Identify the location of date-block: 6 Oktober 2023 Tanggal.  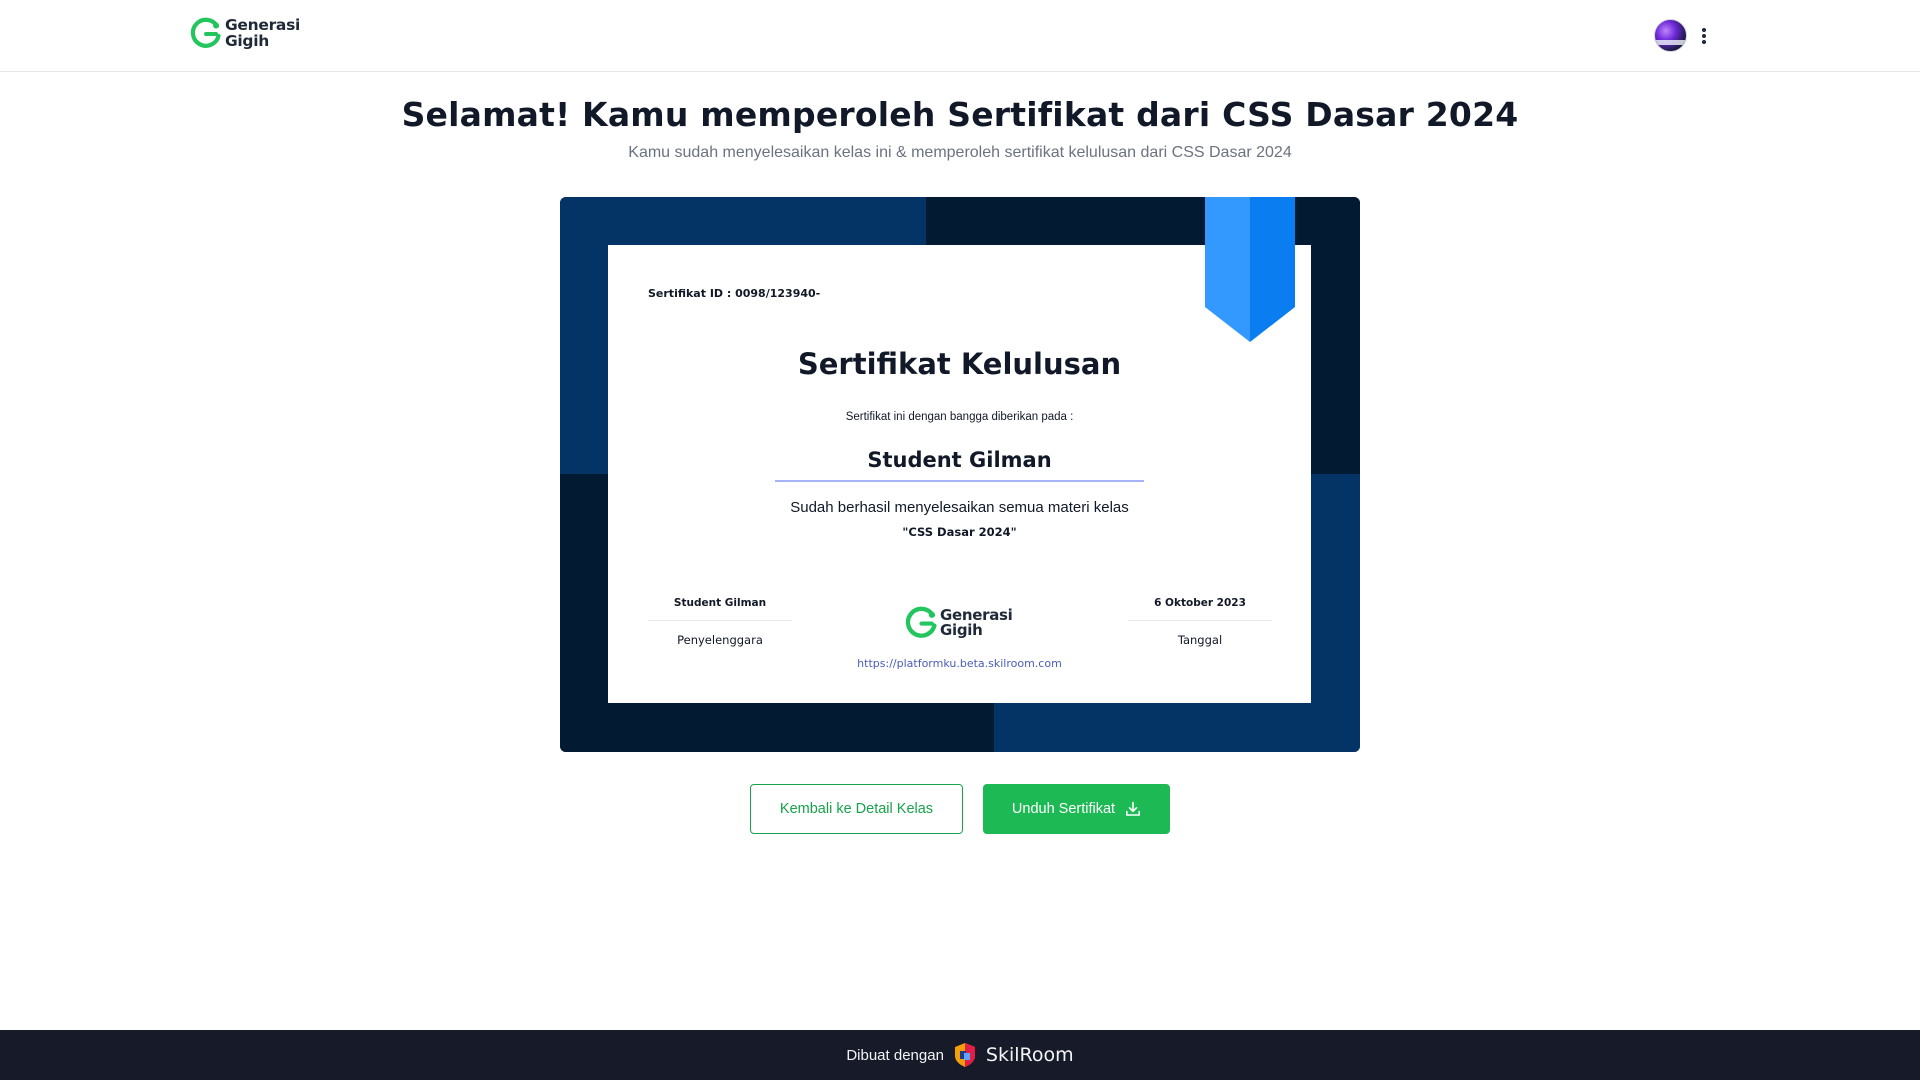
(1200, 622).